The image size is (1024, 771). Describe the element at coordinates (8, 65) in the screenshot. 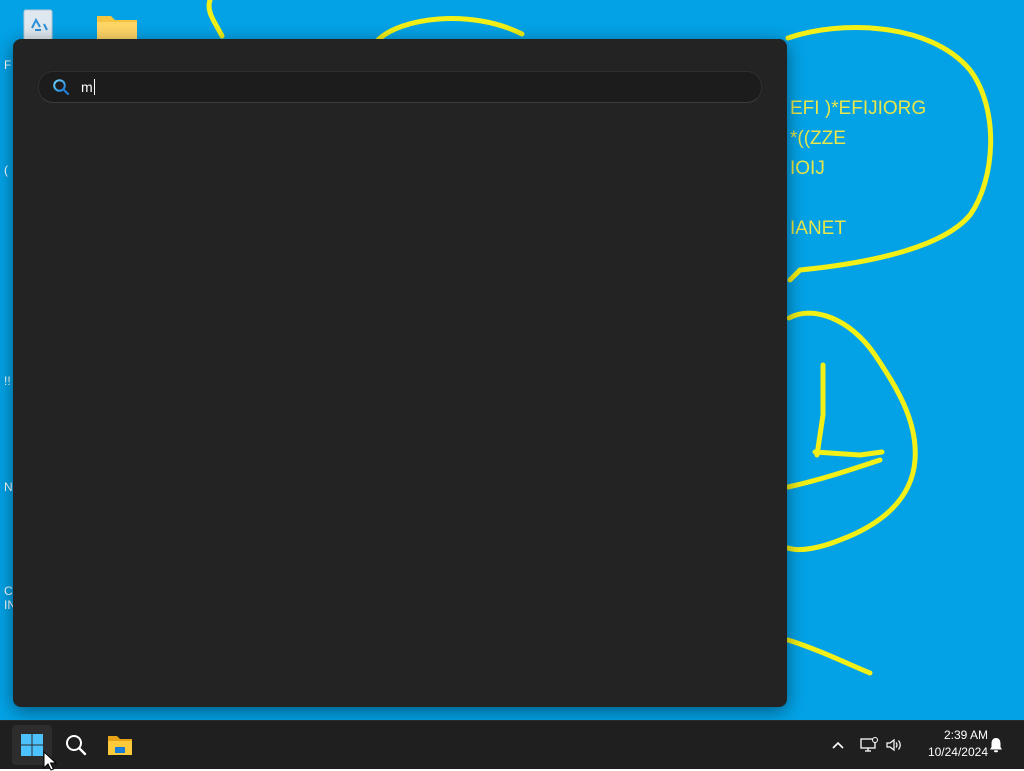

I see `desktop-edge-label-1: F` at that location.